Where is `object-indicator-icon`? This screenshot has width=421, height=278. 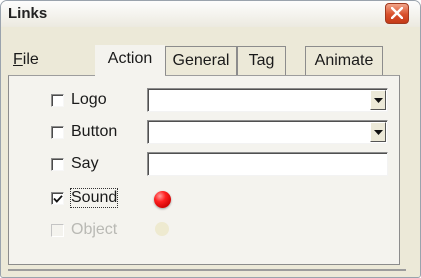
object-indicator-icon is located at coordinates (162, 229).